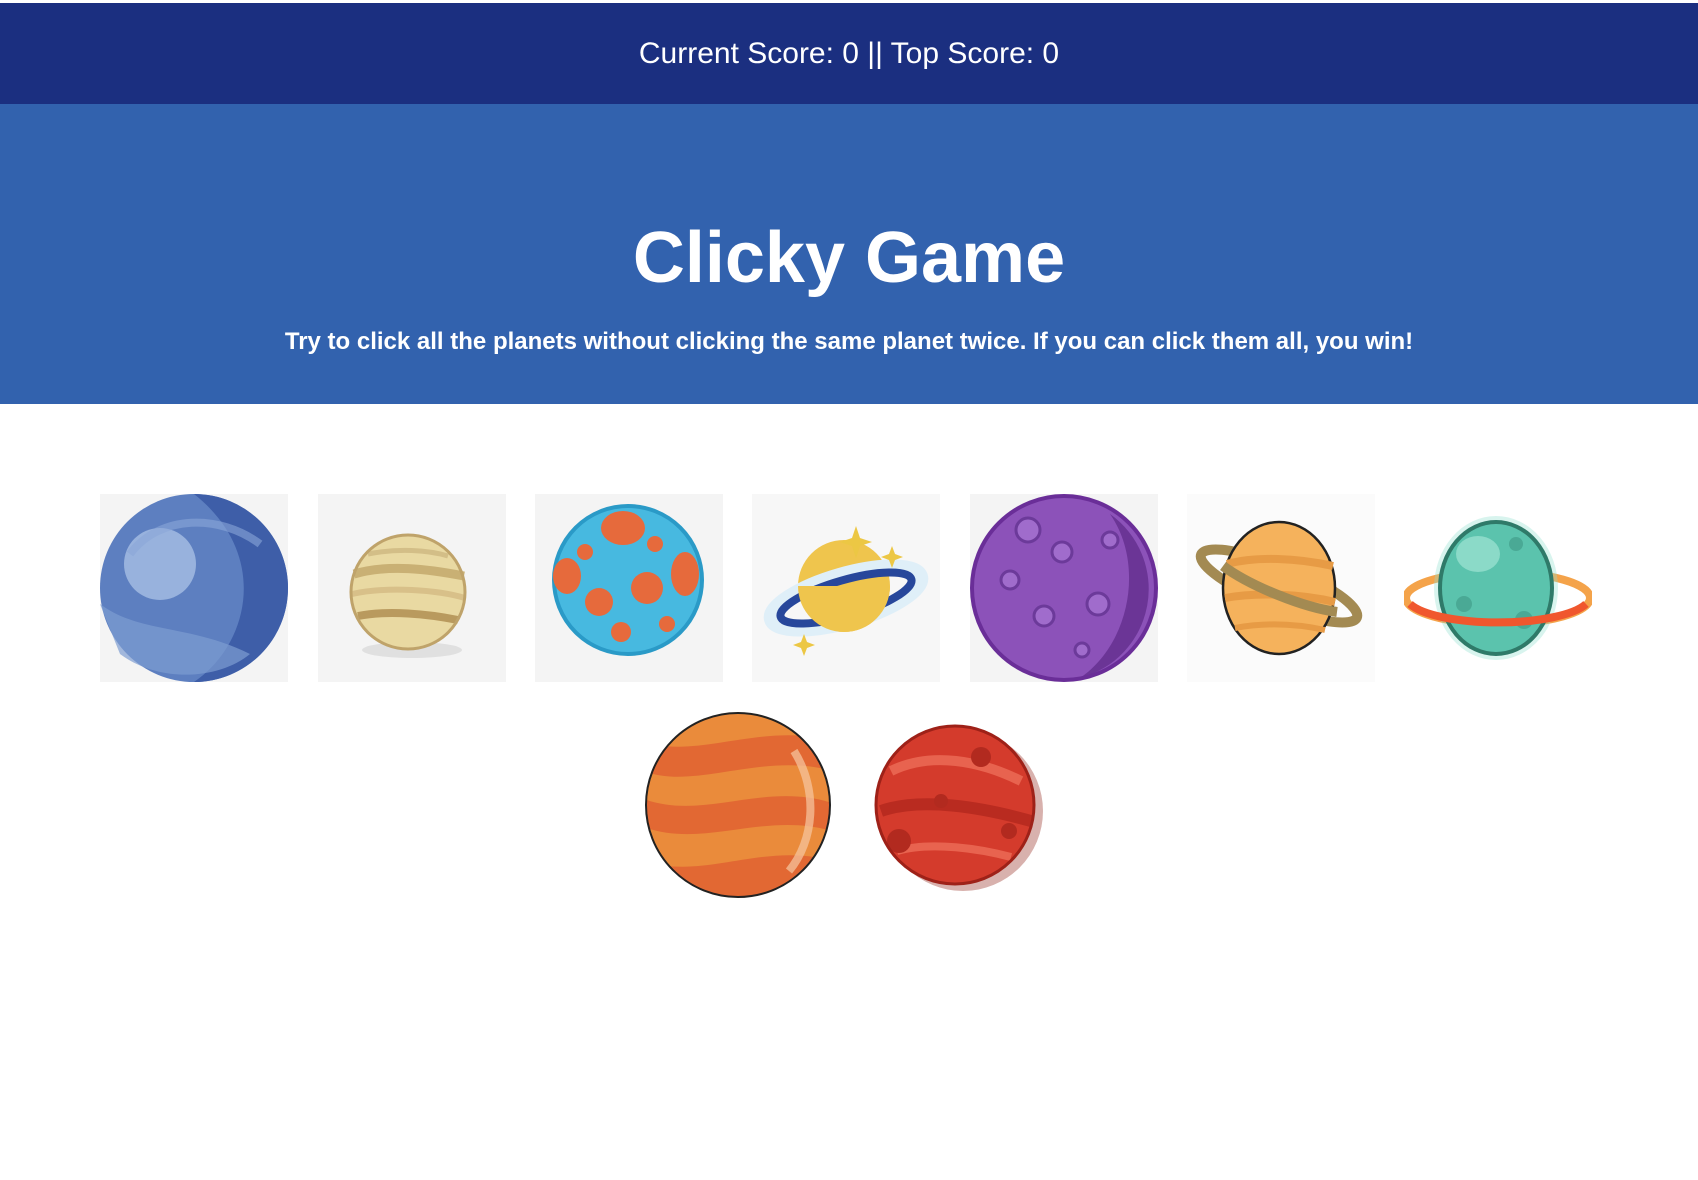 The width and height of the screenshot is (1698, 1180). I want to click on blue-planet-icon, so click(194, 588).